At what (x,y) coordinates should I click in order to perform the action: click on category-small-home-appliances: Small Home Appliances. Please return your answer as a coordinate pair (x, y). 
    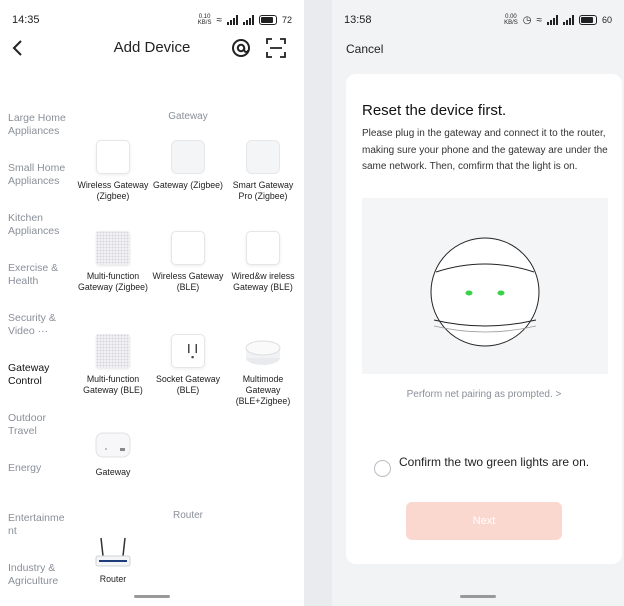
    Looking at the image, I should click on (42, 187).